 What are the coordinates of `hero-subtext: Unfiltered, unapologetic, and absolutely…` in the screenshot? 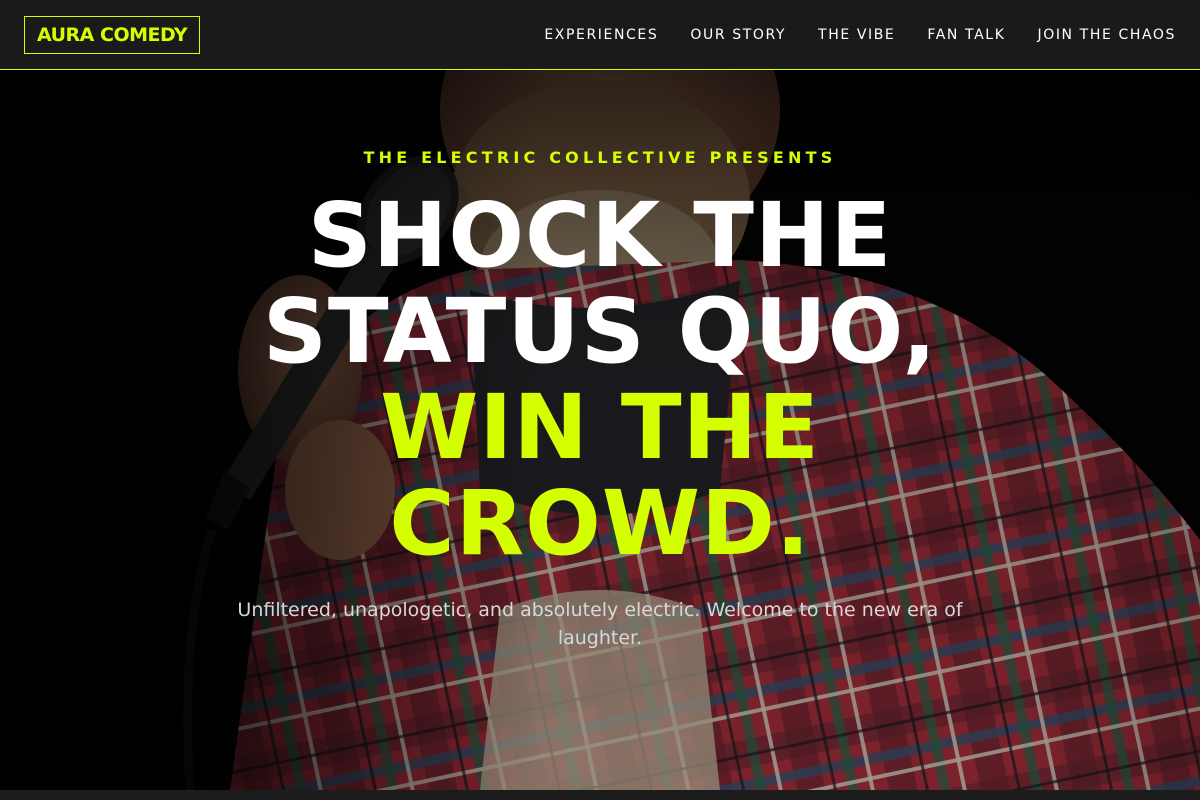 It's located at (600, 624).